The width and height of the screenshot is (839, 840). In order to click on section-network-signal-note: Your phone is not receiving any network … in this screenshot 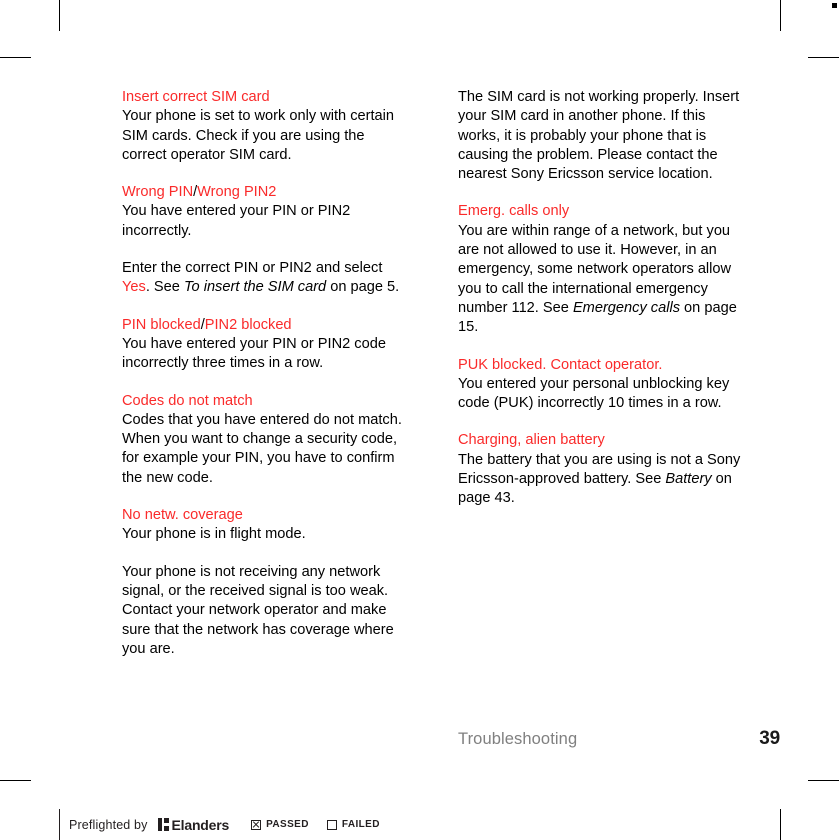, I will do `click(267, 611)`.